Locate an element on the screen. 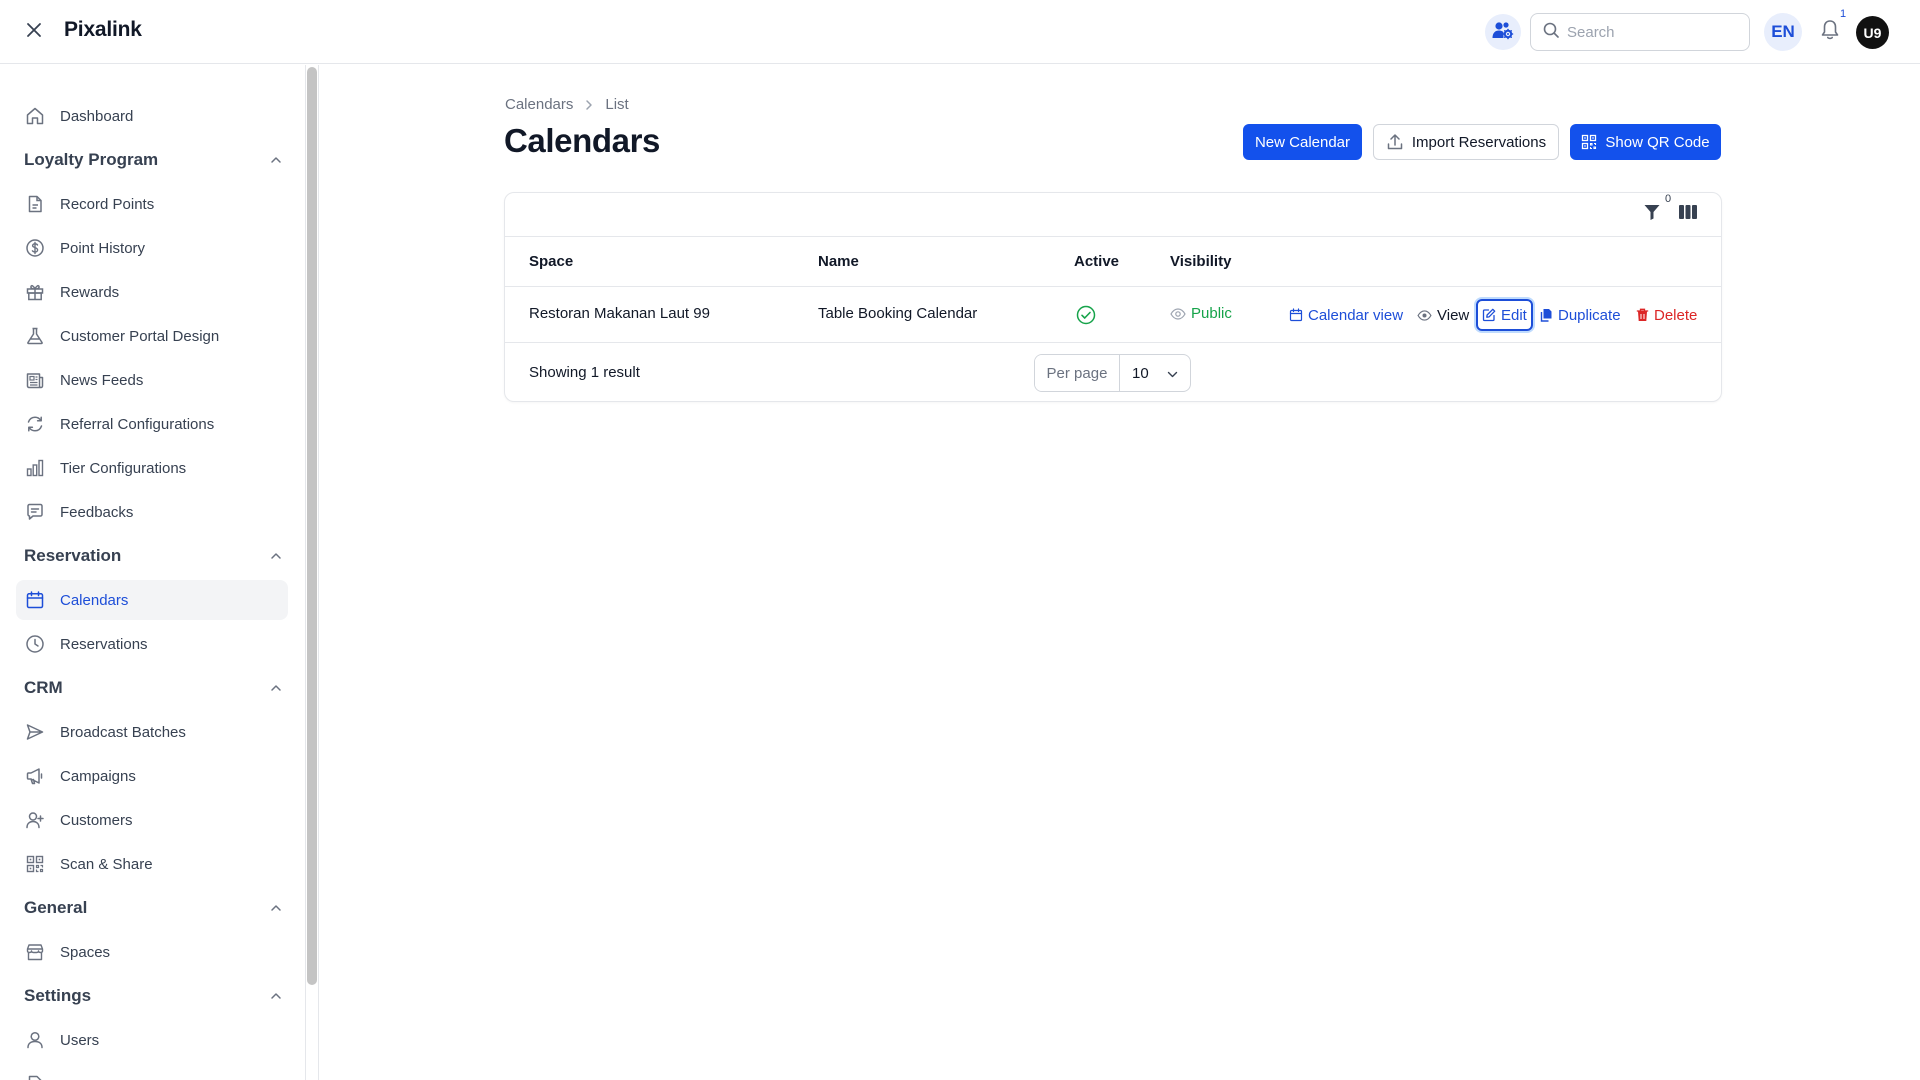 The height and width of the screenshot is (1080, 1920). view-action: View is located at coordinates (1443, 315).